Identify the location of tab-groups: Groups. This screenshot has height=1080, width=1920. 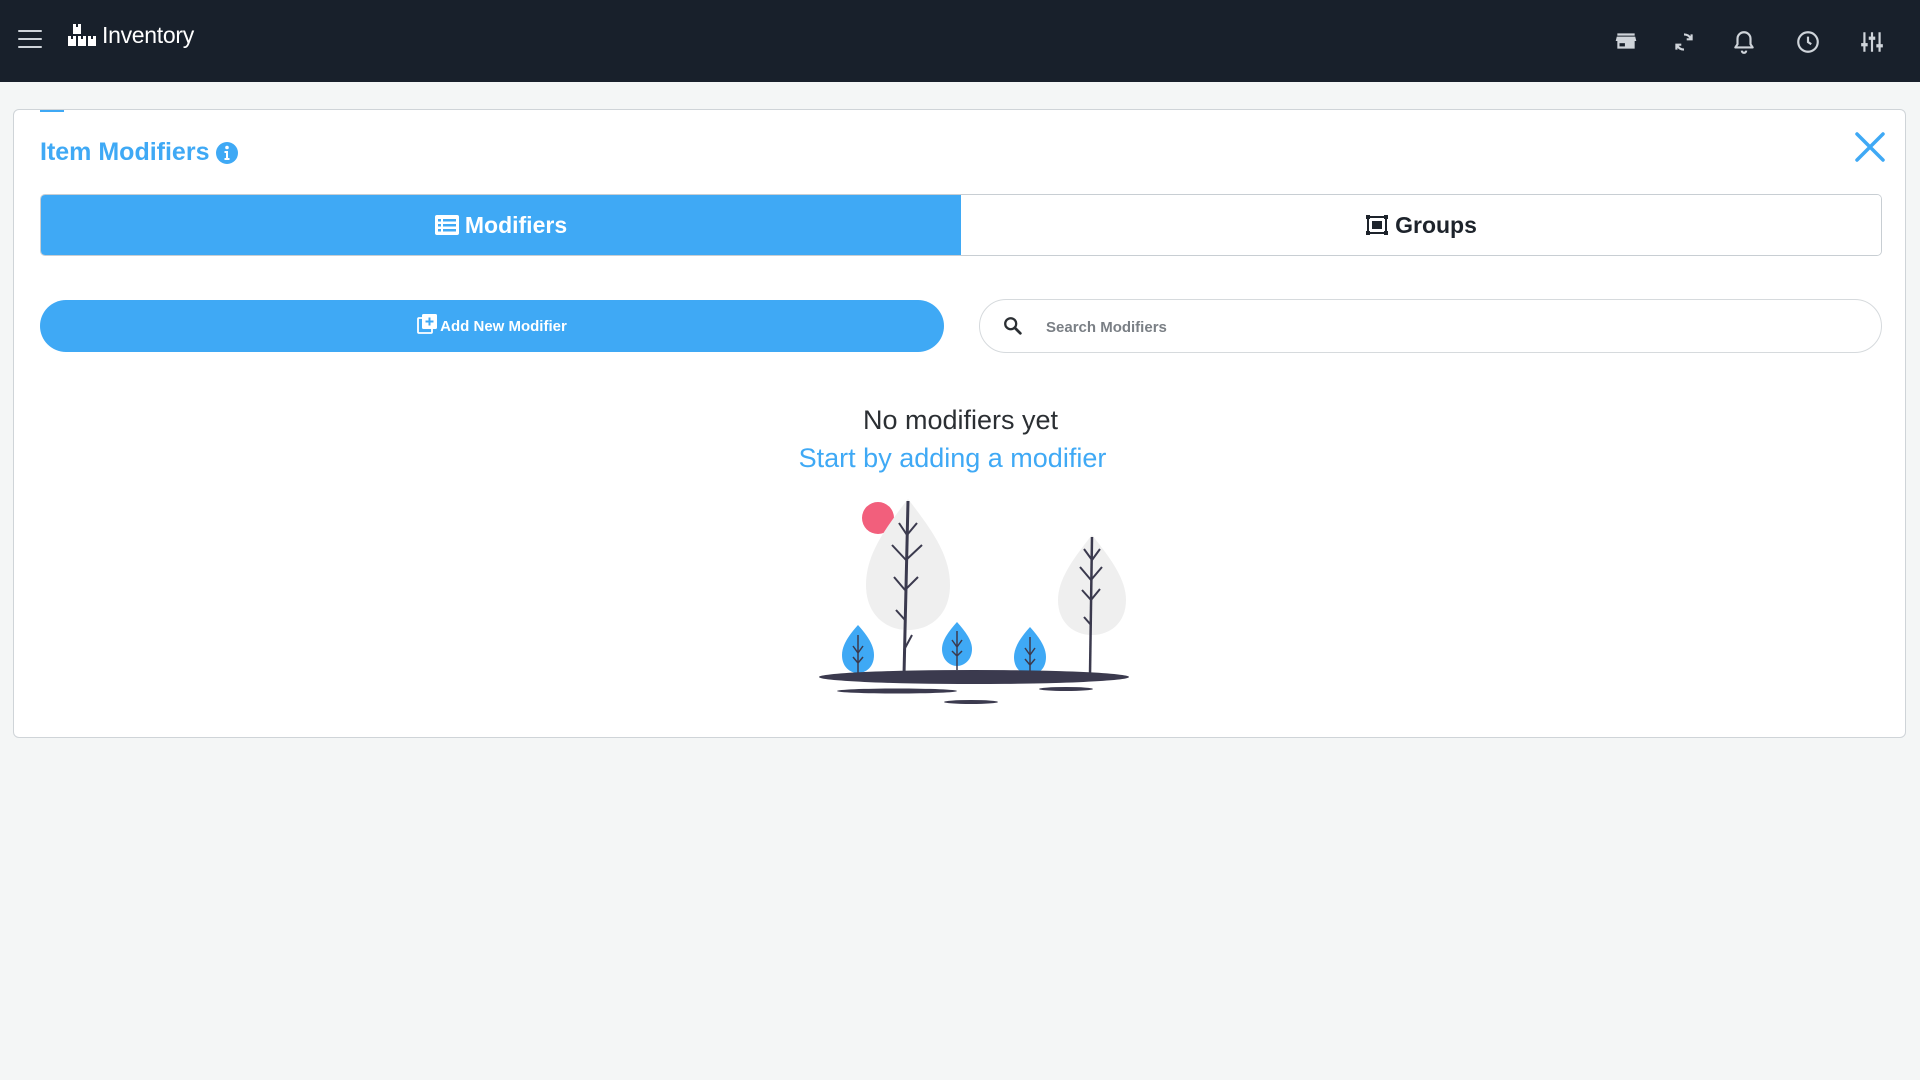
(1421, 225).